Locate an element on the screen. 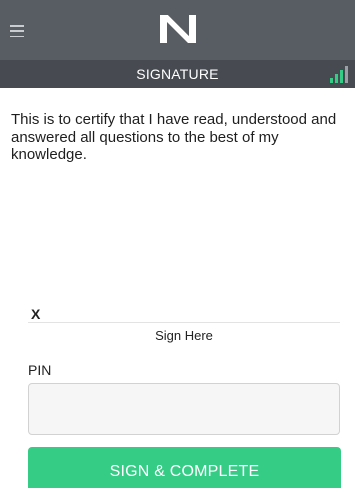  n-logo-icon is located at coordinates (178, 29).